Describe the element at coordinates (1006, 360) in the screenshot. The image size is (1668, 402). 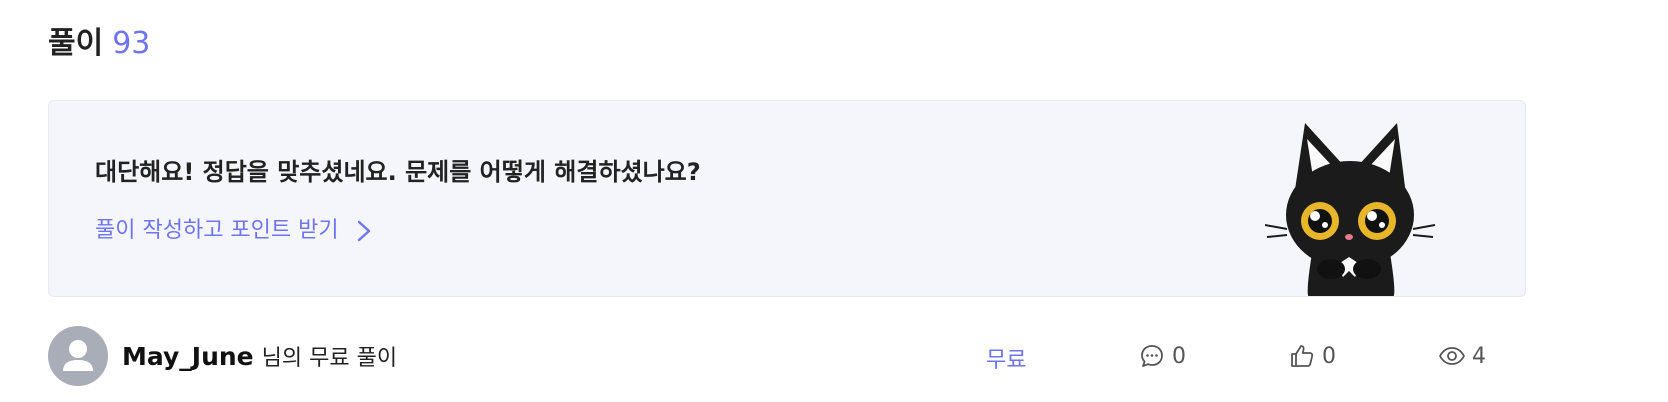
I see `price-badge: 무료` at that location.